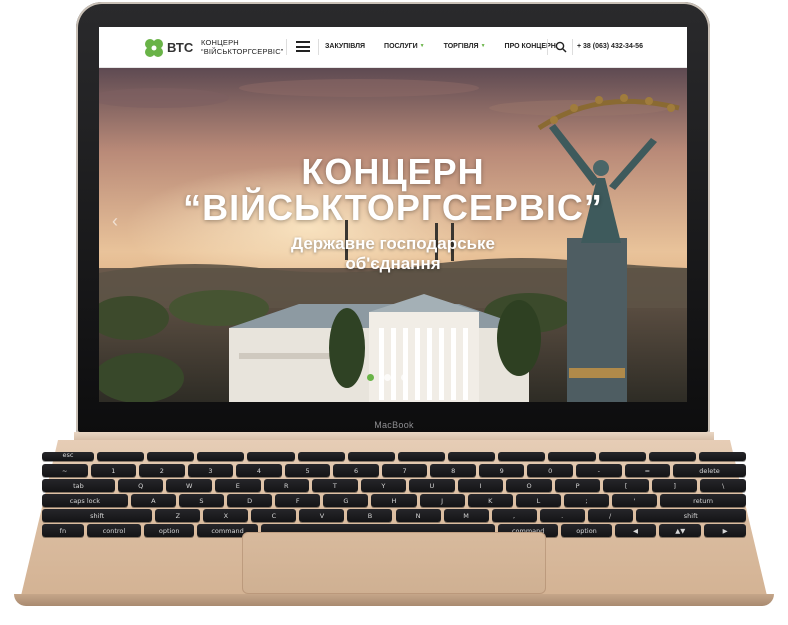 Image resolution: width=788 pixels, height=625 pixels. Describe the element at coordinates (298, 500) in the screenshot. I see `key-f: F` at that location.